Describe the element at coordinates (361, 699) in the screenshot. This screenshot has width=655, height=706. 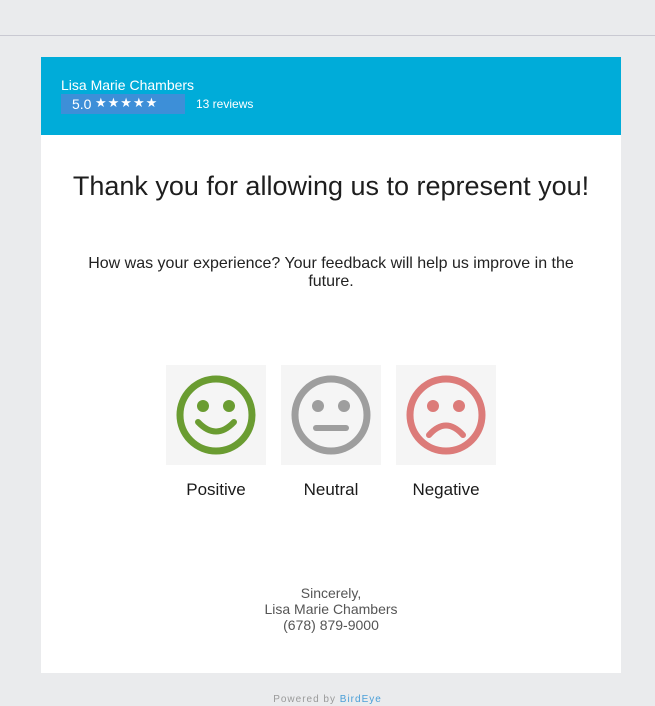
I see `birdeye-link: BirdEye` at that location.